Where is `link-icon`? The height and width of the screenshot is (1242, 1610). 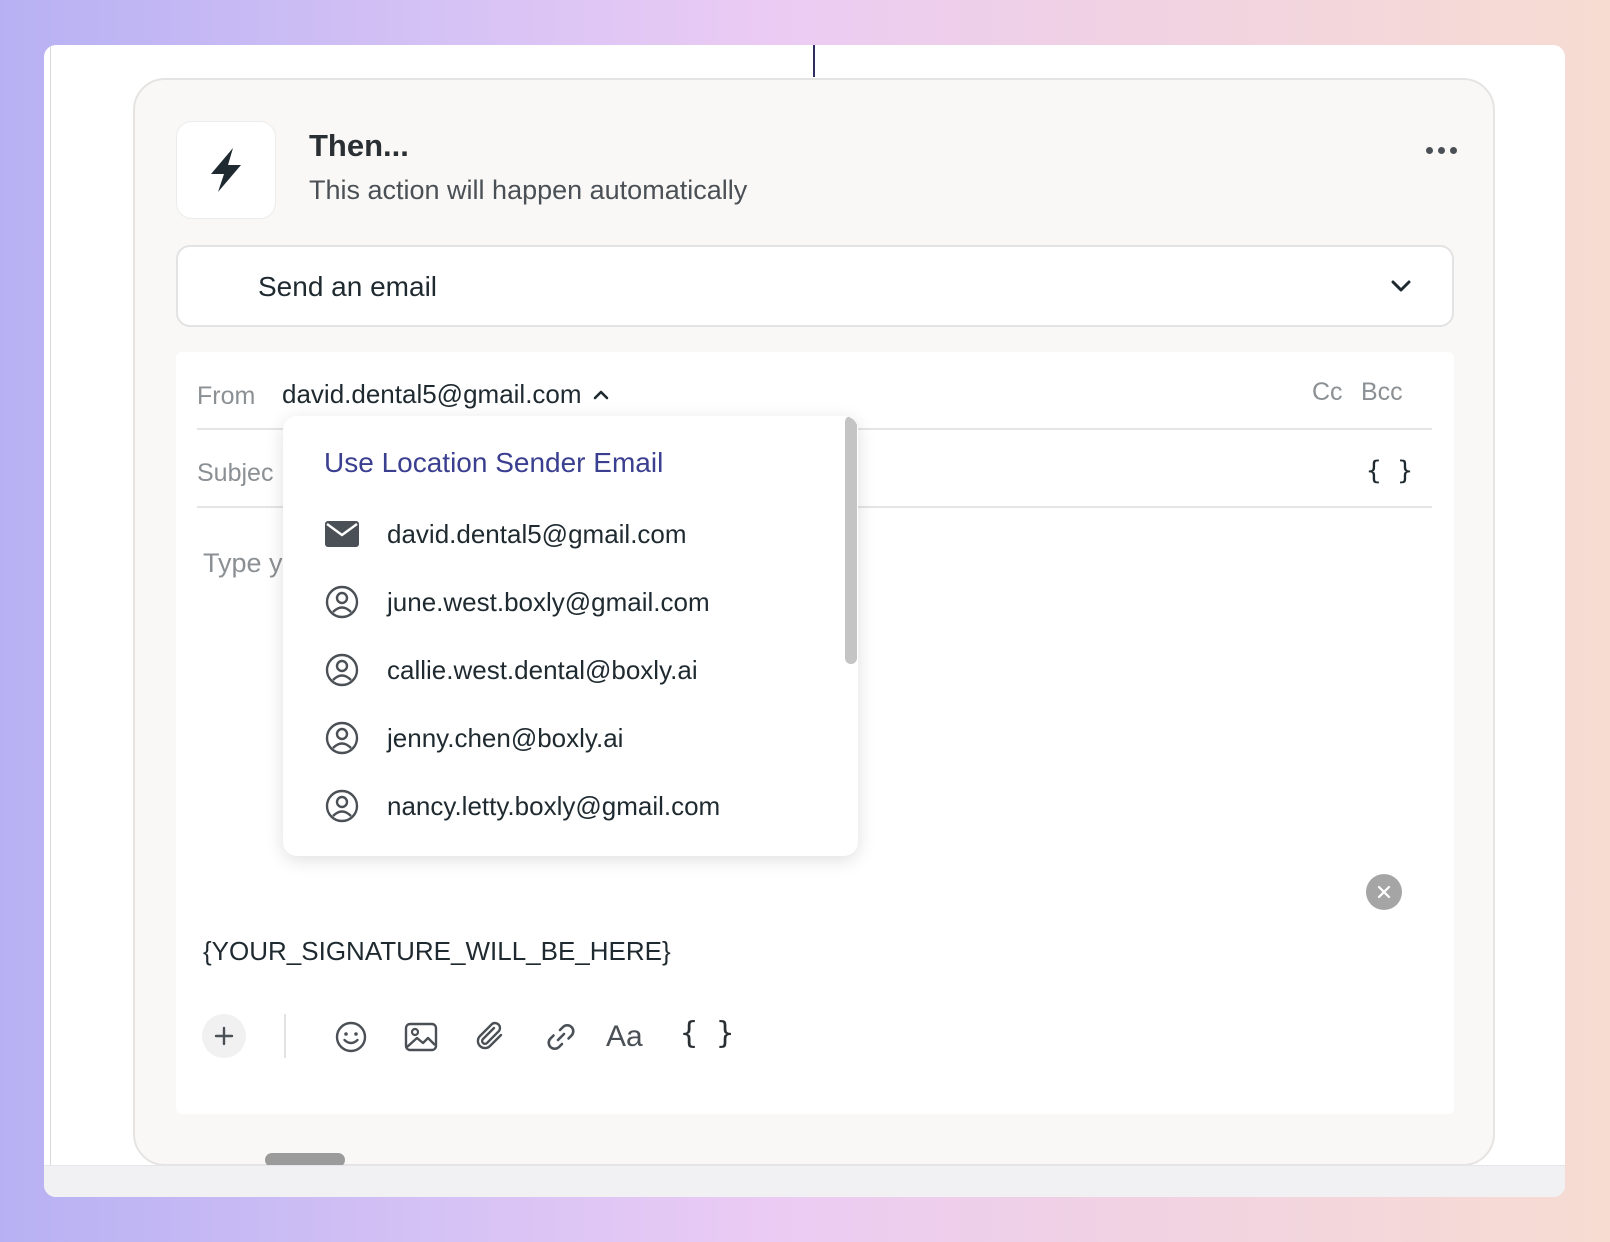 link-icon is located at coordinates (561, 1037).